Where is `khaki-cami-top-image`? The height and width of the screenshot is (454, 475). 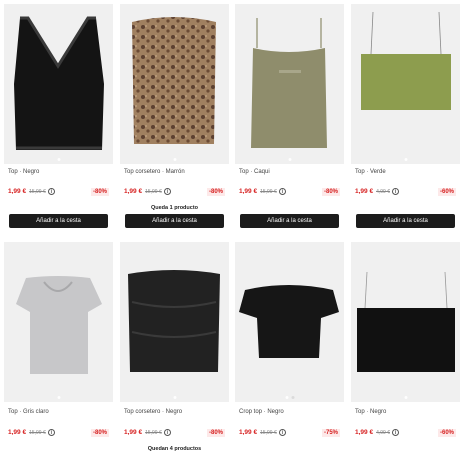
khaki-cami-top-image is located at coordinates (289, 84).